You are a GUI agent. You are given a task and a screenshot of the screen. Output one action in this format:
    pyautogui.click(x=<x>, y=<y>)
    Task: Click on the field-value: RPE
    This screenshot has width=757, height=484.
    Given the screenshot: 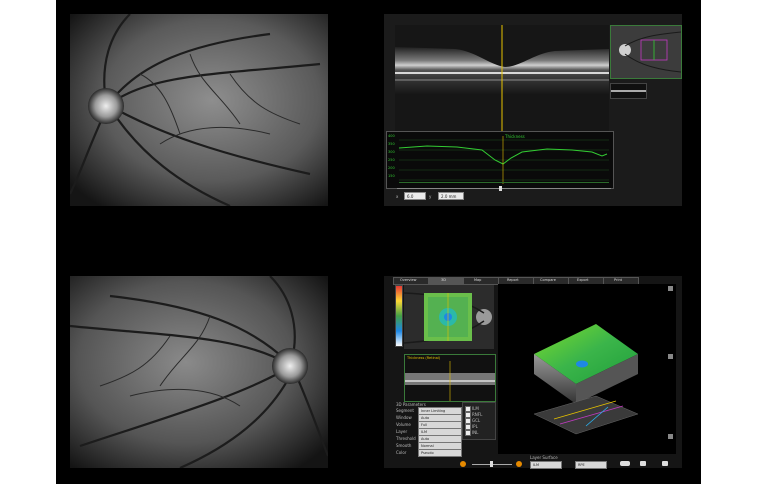 What is the action you would take?
    pyautogui.click(x=581, y=465)
    